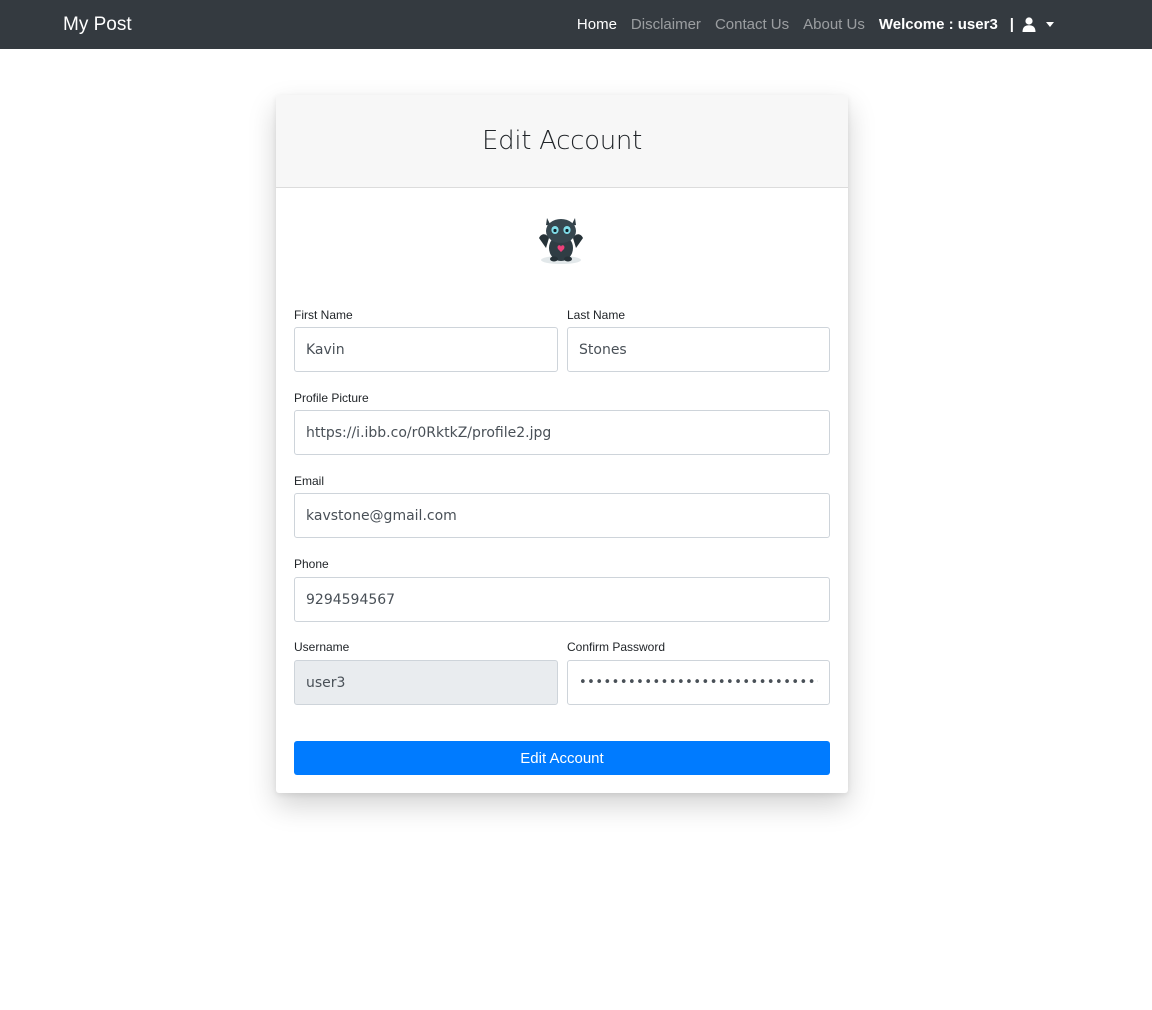  What do you see at coordinates (561, 241) in the screenshot?
I see `dragon-avatar-image` at bounding box center [561, 241].